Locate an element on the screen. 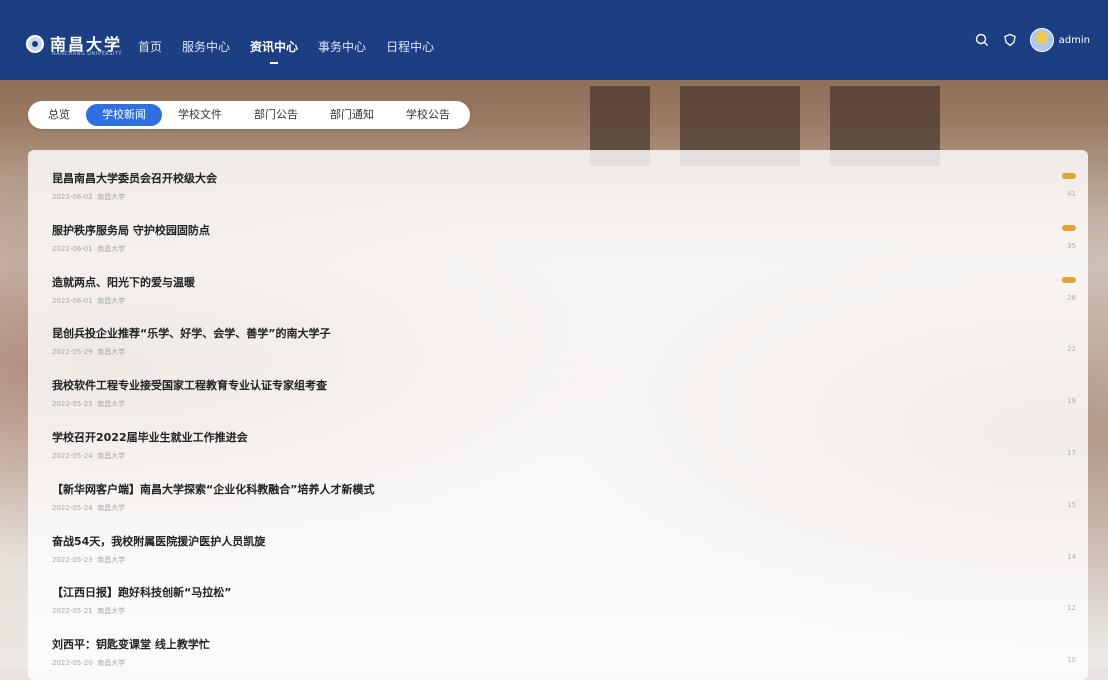 Image resolution: width=1108 pixels, height=680 pixels. news-meta: 2022-06-02 南昌大学 is located at coordinates (88, 197).